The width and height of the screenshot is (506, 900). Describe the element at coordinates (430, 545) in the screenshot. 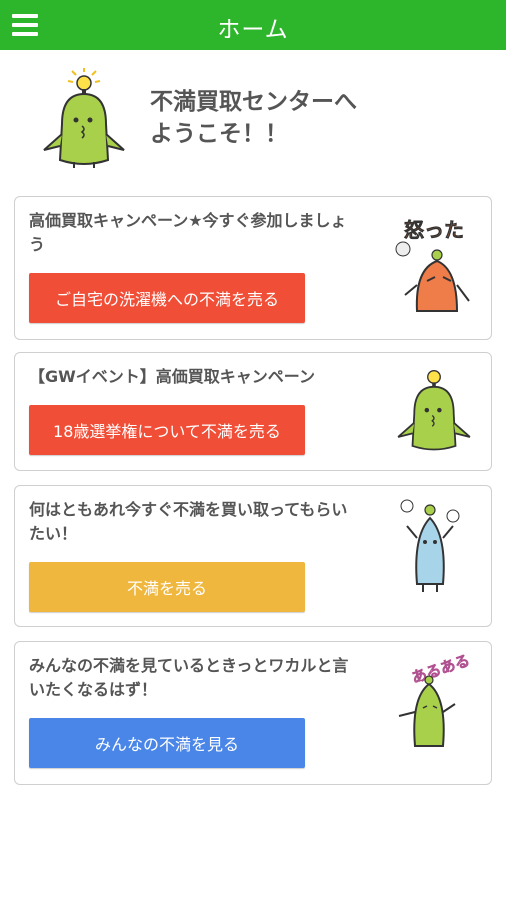

I see `blue-mascot-icon` at that location.